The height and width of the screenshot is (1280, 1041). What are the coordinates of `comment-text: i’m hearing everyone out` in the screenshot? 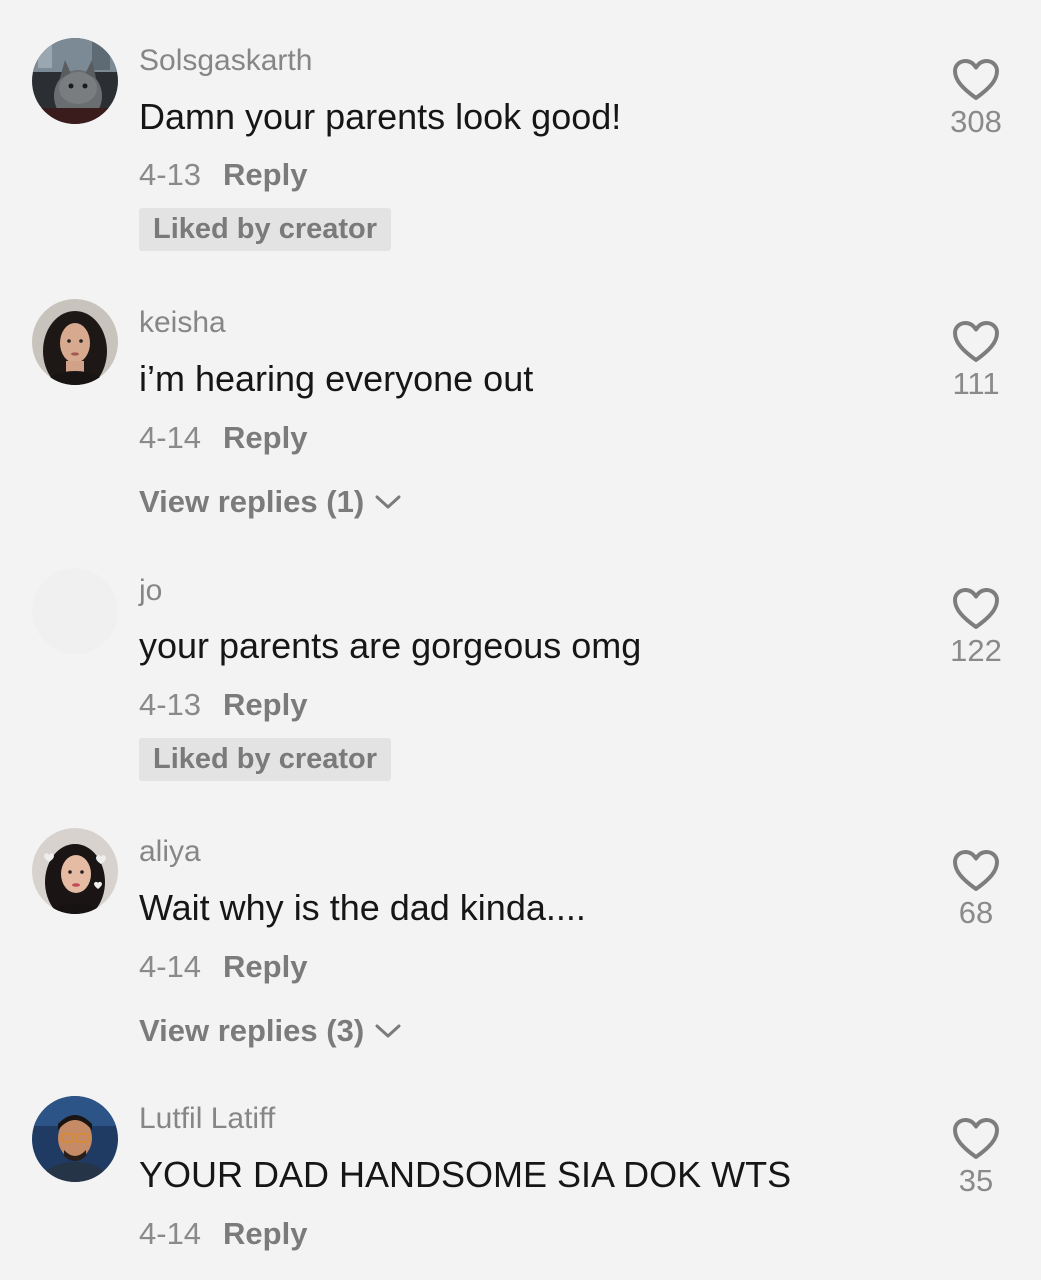 It's located at (336, 378).